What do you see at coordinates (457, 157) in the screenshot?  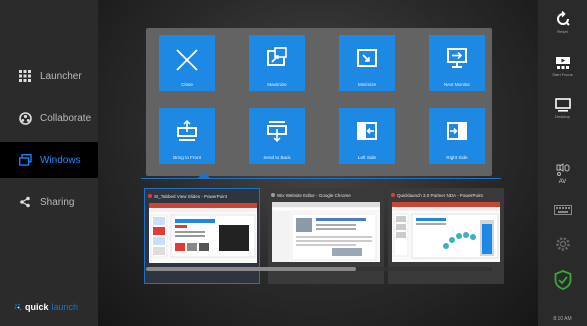 I see `action-label: Right Side` at bounding box center [457, 157].